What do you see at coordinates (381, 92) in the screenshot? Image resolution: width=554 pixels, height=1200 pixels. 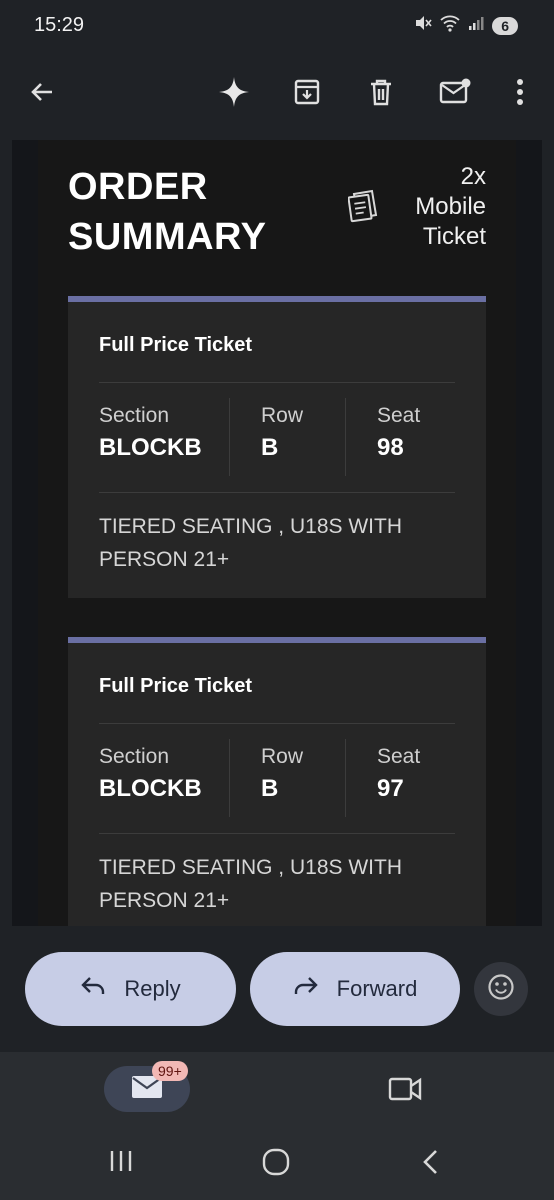 I see `trash-icon` at bounding box center [381, 92].